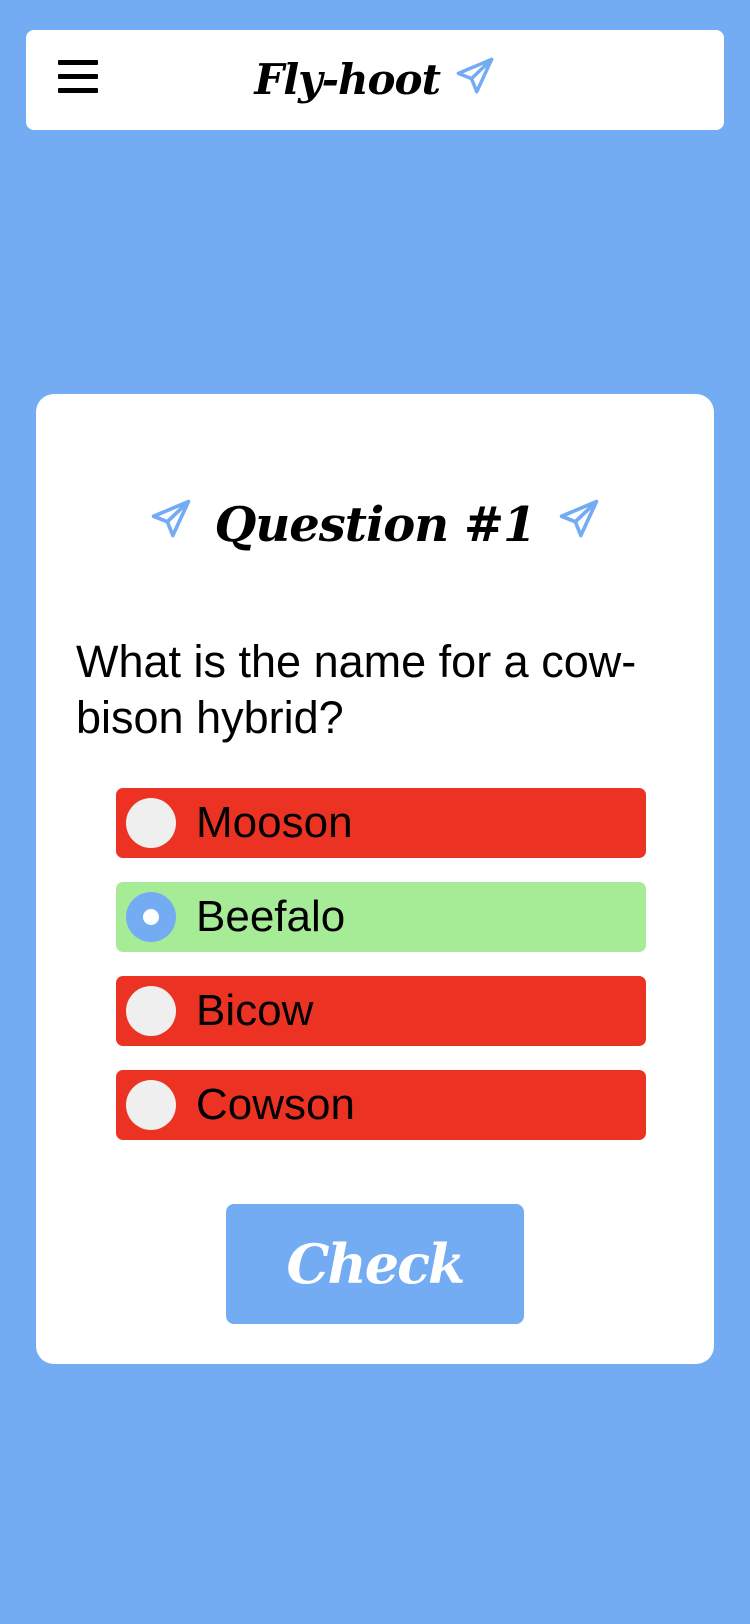 This screenshot has width=750, height=1624. Describe the element at coordinates (381, 1011) in the screenshot. I see `answer-option-bicow: Bicow` at that location.